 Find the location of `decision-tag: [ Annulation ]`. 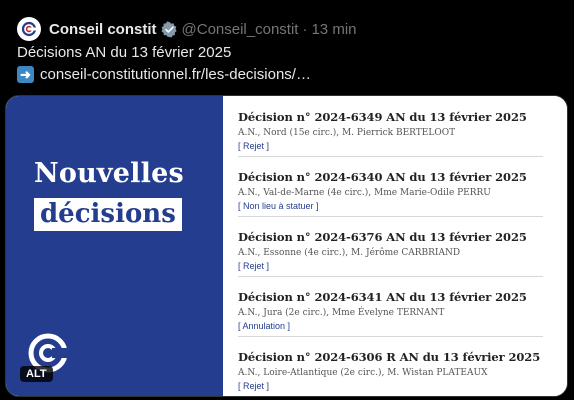

decision-tag: [ Annulation ] is located at coordinates (264, 326).